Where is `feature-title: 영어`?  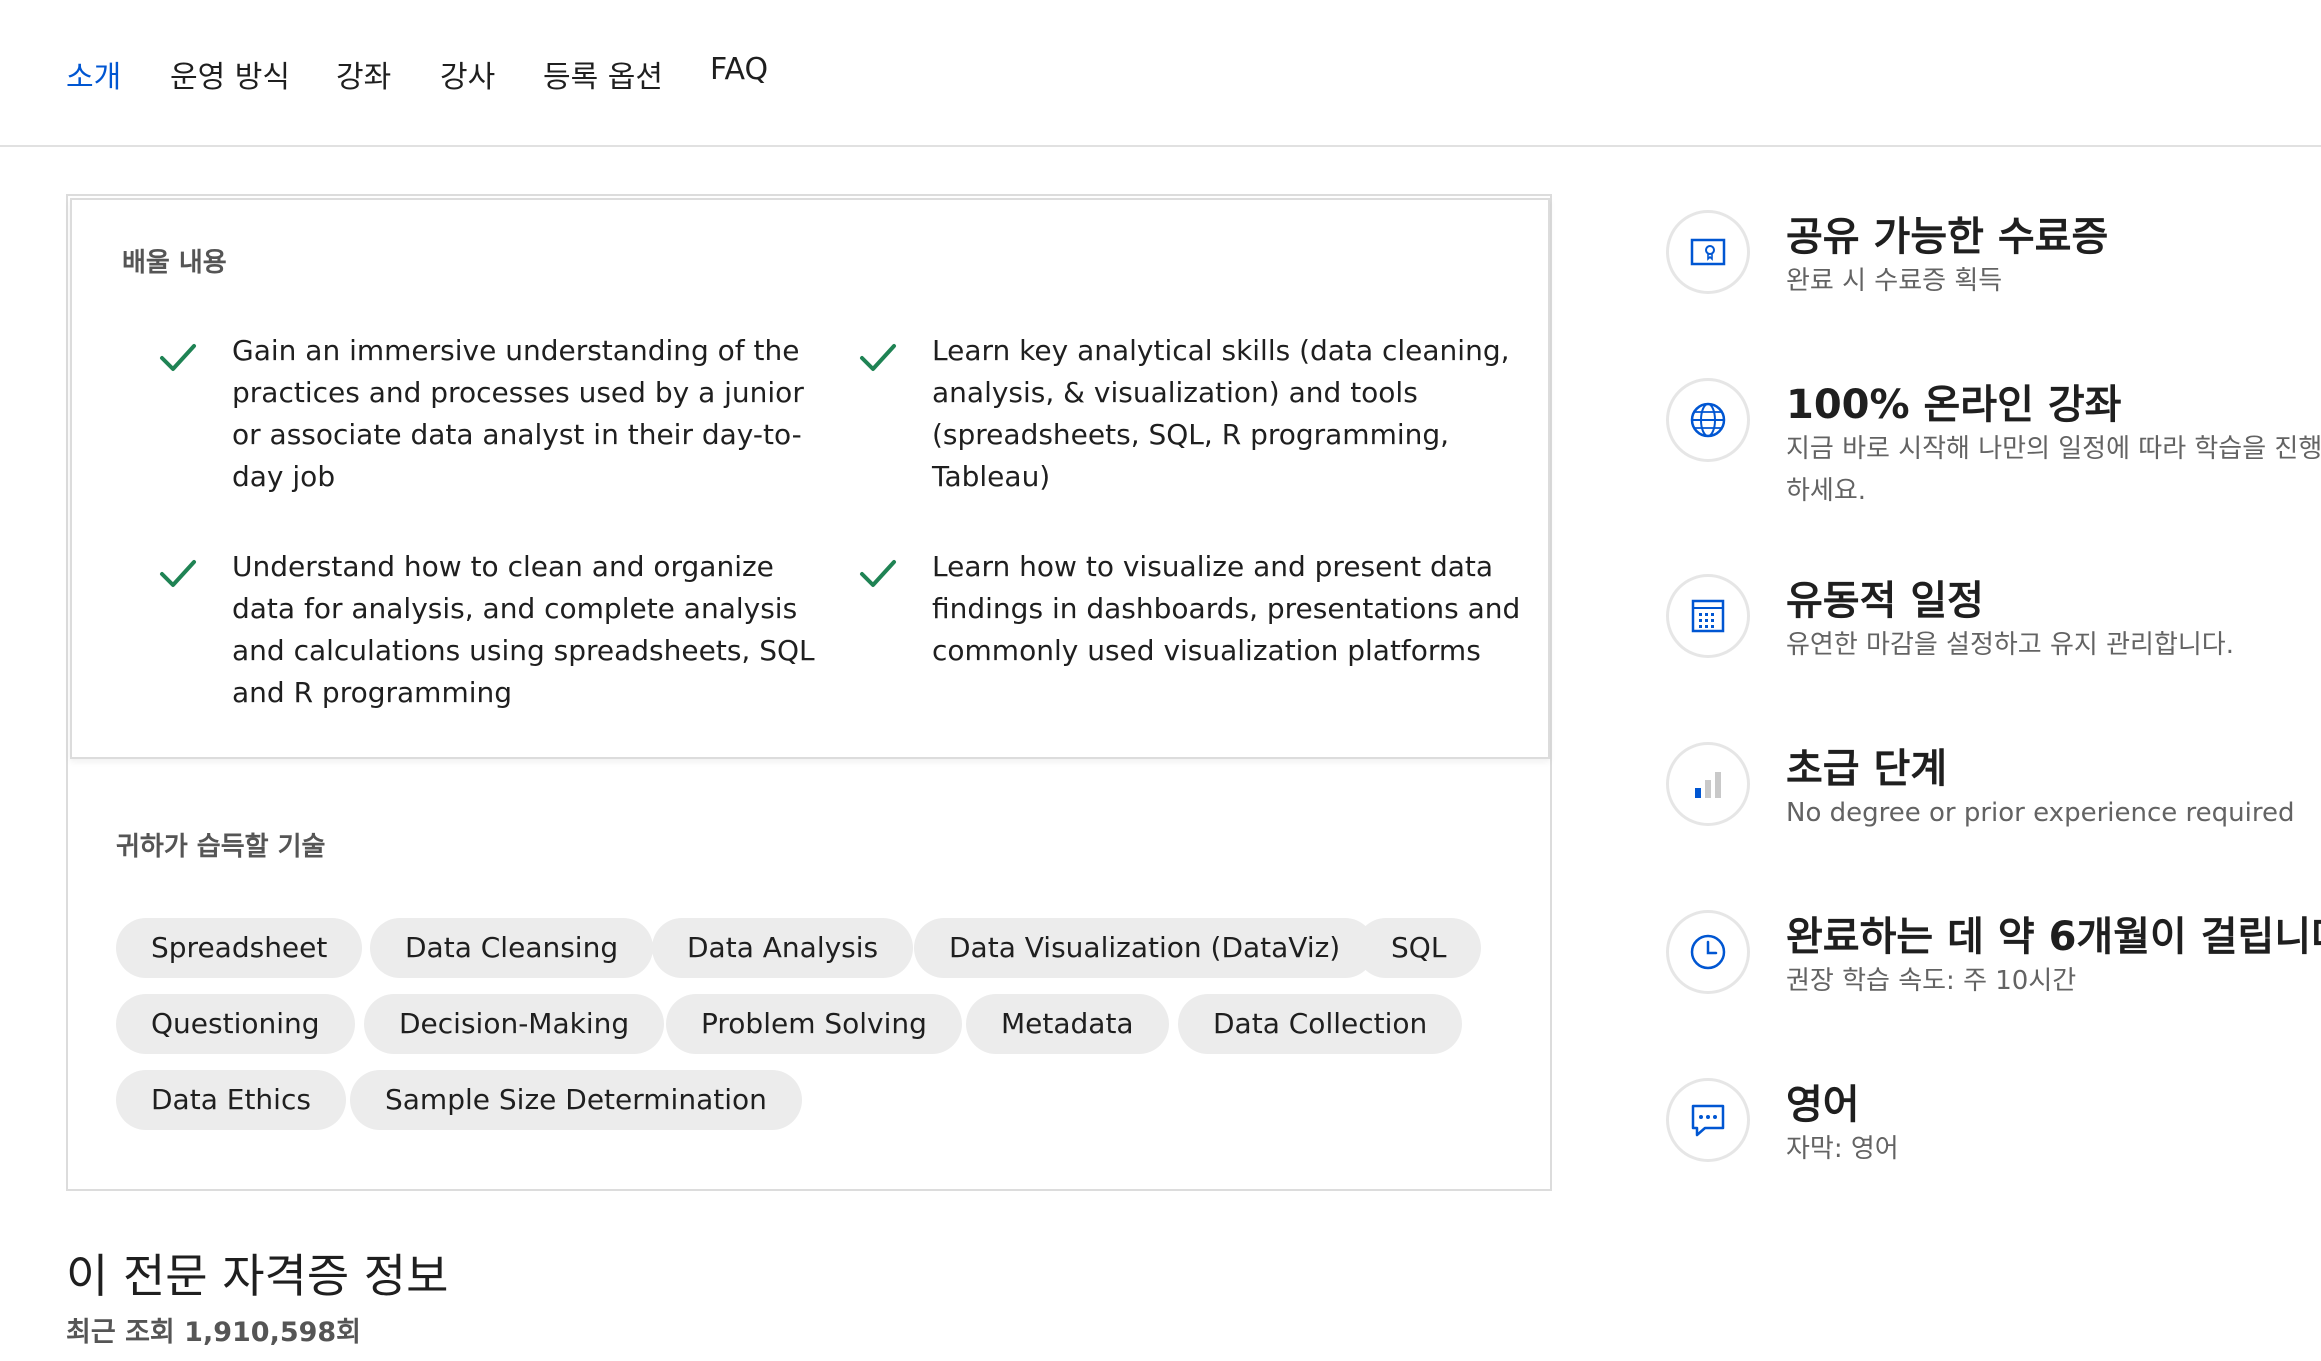 feature-title: 영어 is located at coordinates (1823, 1105).